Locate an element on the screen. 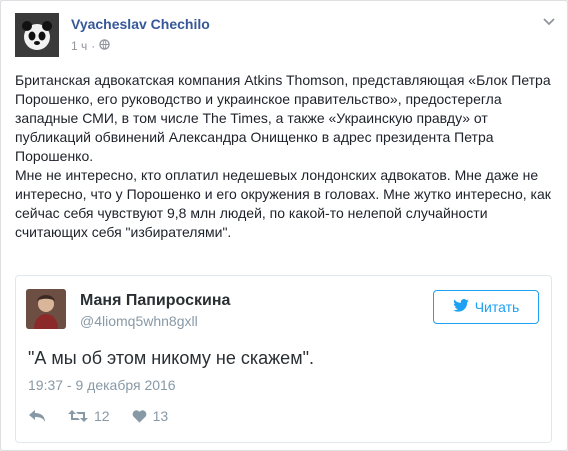 Image resolution: width=568 pixels, height=451 pixels. retweet-button: 12 is located at coordinates (89, 416).